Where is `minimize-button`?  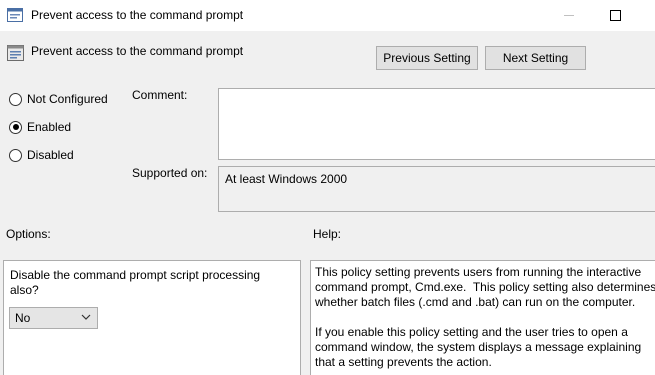
minimize-button is located at coordinates (569, 15).